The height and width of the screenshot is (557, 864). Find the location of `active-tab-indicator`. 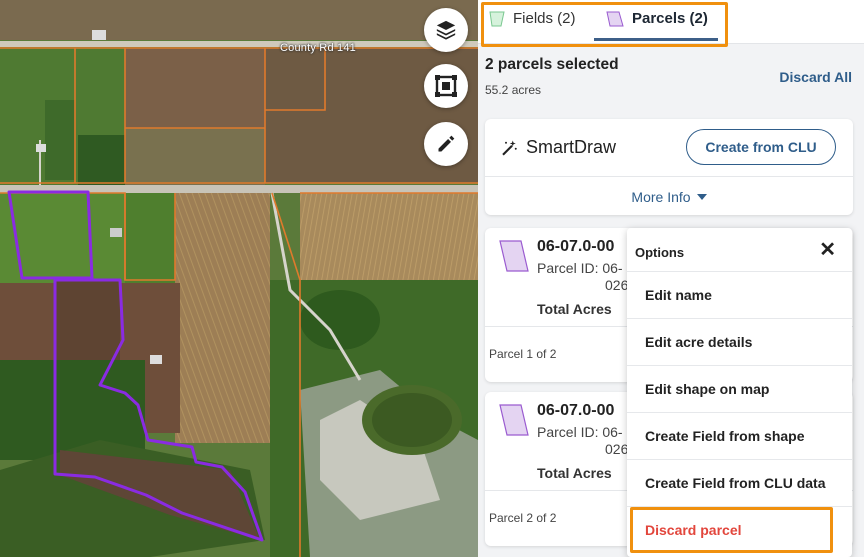

active-tab-indicator is located at coordinates (656, 39).